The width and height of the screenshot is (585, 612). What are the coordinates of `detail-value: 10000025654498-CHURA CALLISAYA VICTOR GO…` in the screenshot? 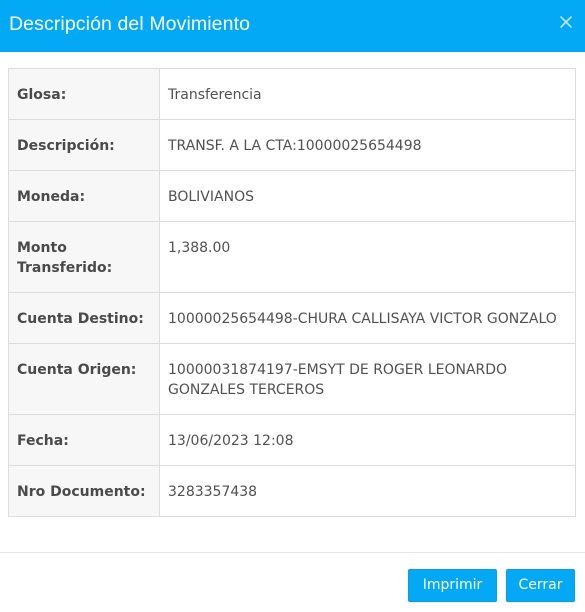 It's located at (367, 318).